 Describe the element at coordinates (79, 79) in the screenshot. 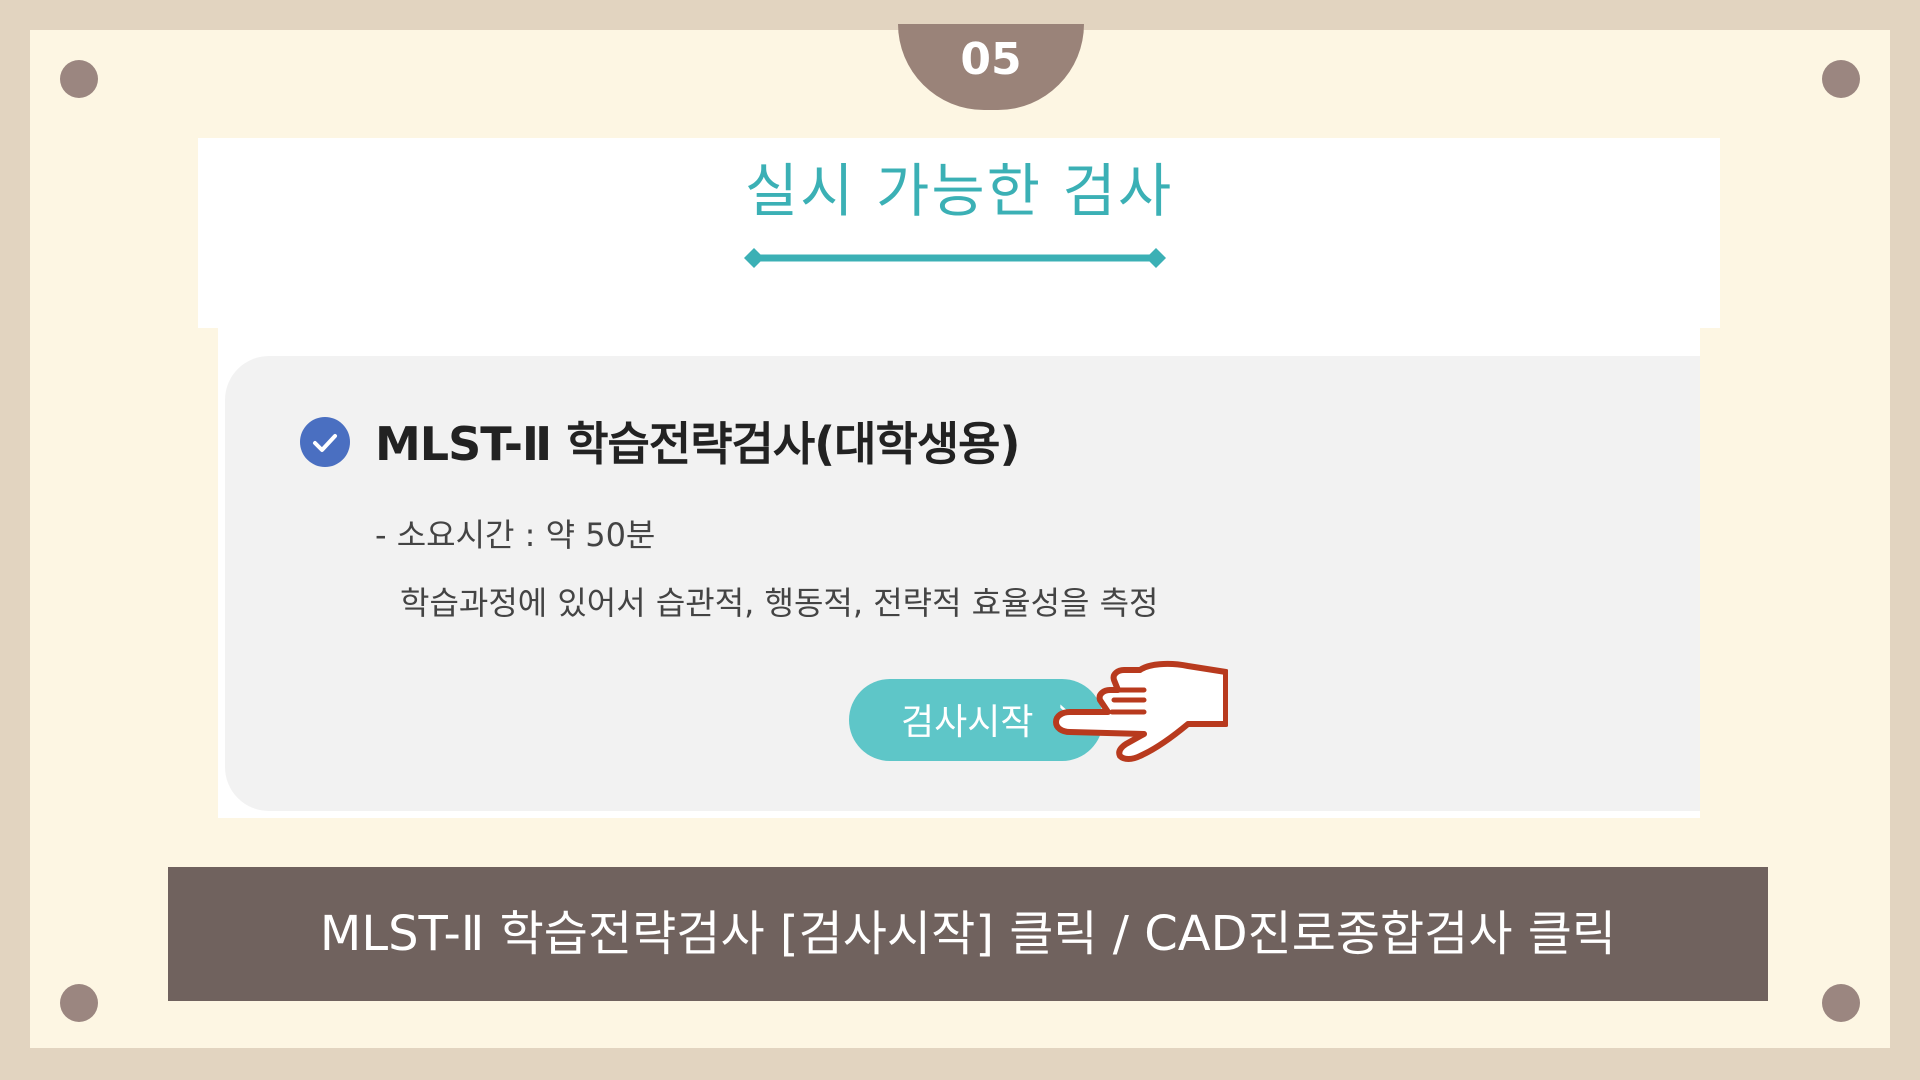

I see `pin-top-left` at that location.